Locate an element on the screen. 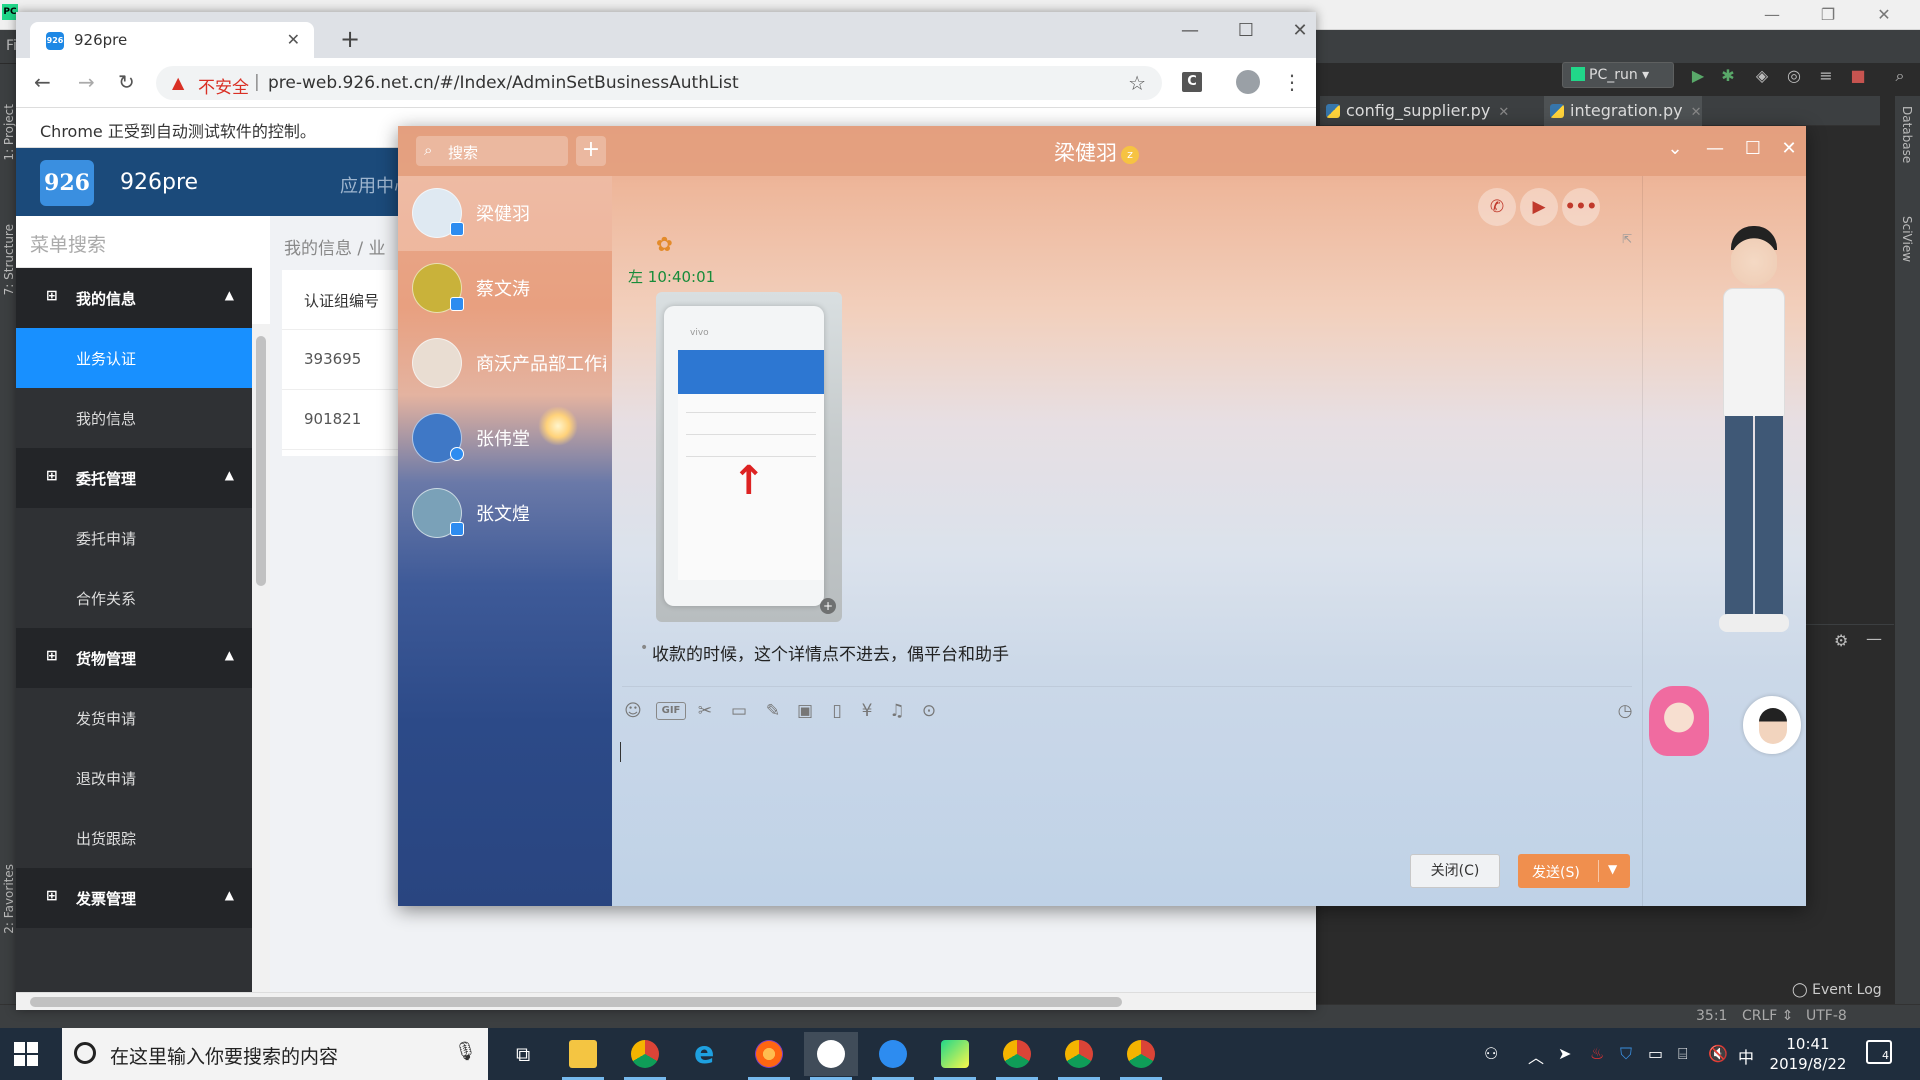 This screenshot has width=1920, height=1080. pycharm-icon is located at coordinates (955, 1056).